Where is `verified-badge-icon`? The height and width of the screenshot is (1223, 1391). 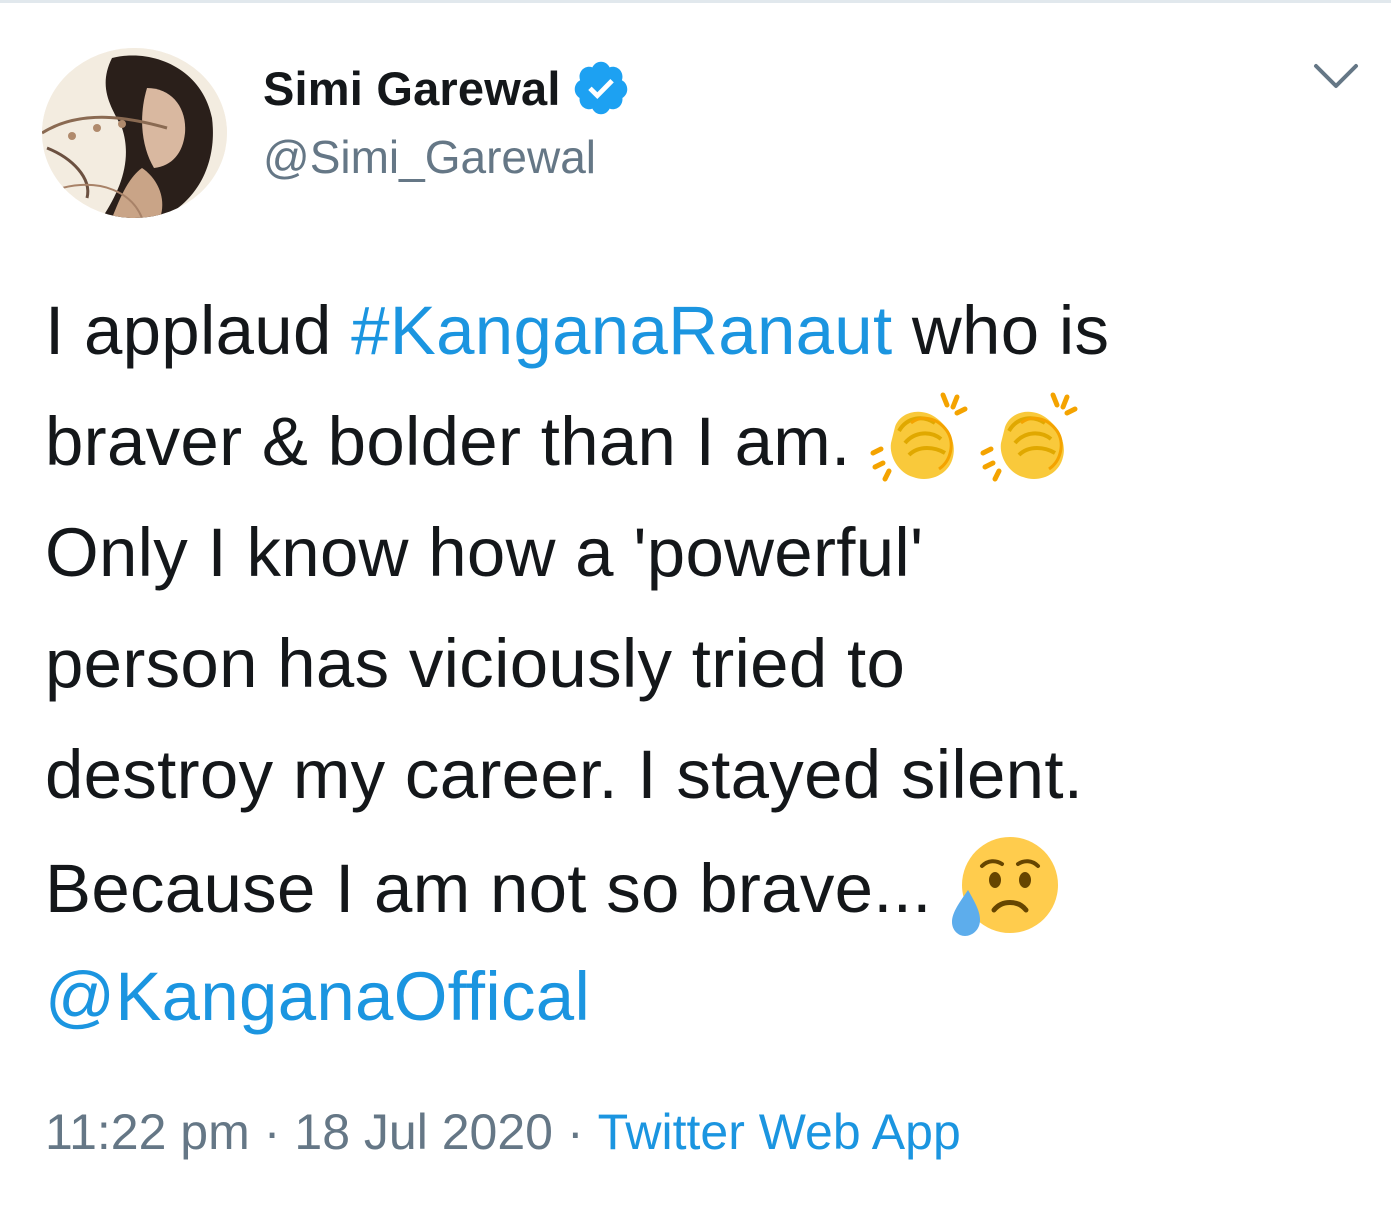 verified-badge-icon is located at coordinates (601, 88).